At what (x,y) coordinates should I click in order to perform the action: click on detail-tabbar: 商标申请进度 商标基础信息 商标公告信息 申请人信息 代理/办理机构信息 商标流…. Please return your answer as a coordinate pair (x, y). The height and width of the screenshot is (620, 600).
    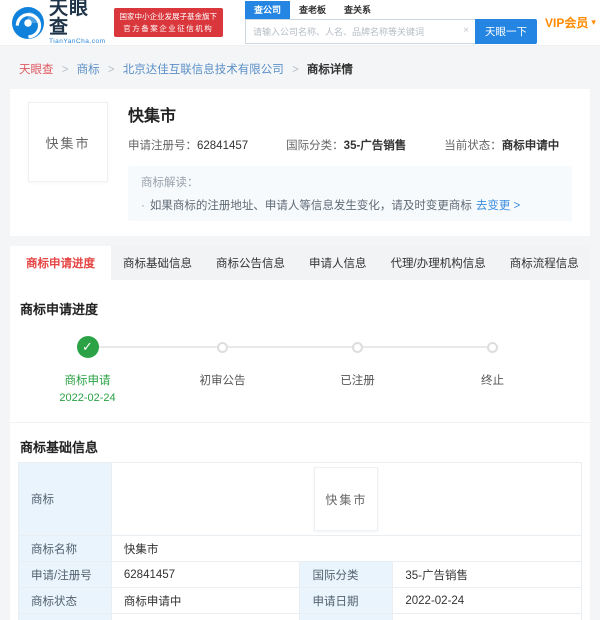
    Looking at the image, I should click on (300, 263).